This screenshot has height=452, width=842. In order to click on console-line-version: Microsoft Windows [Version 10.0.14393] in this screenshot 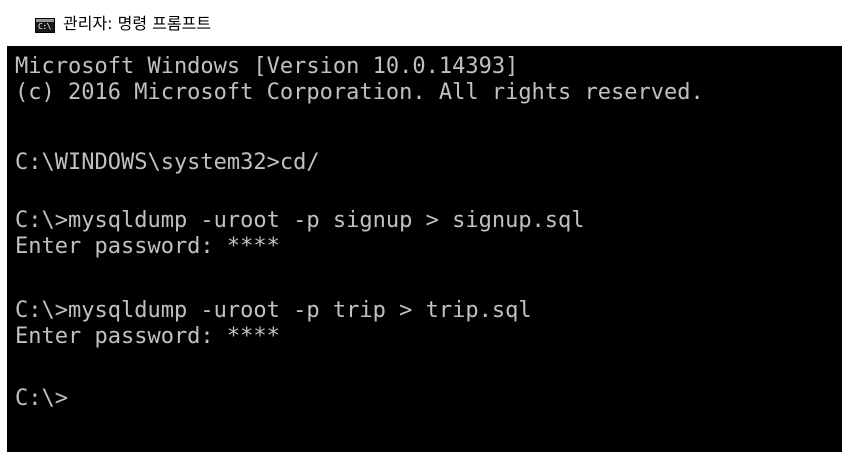, I will do `click(267, 66)`.